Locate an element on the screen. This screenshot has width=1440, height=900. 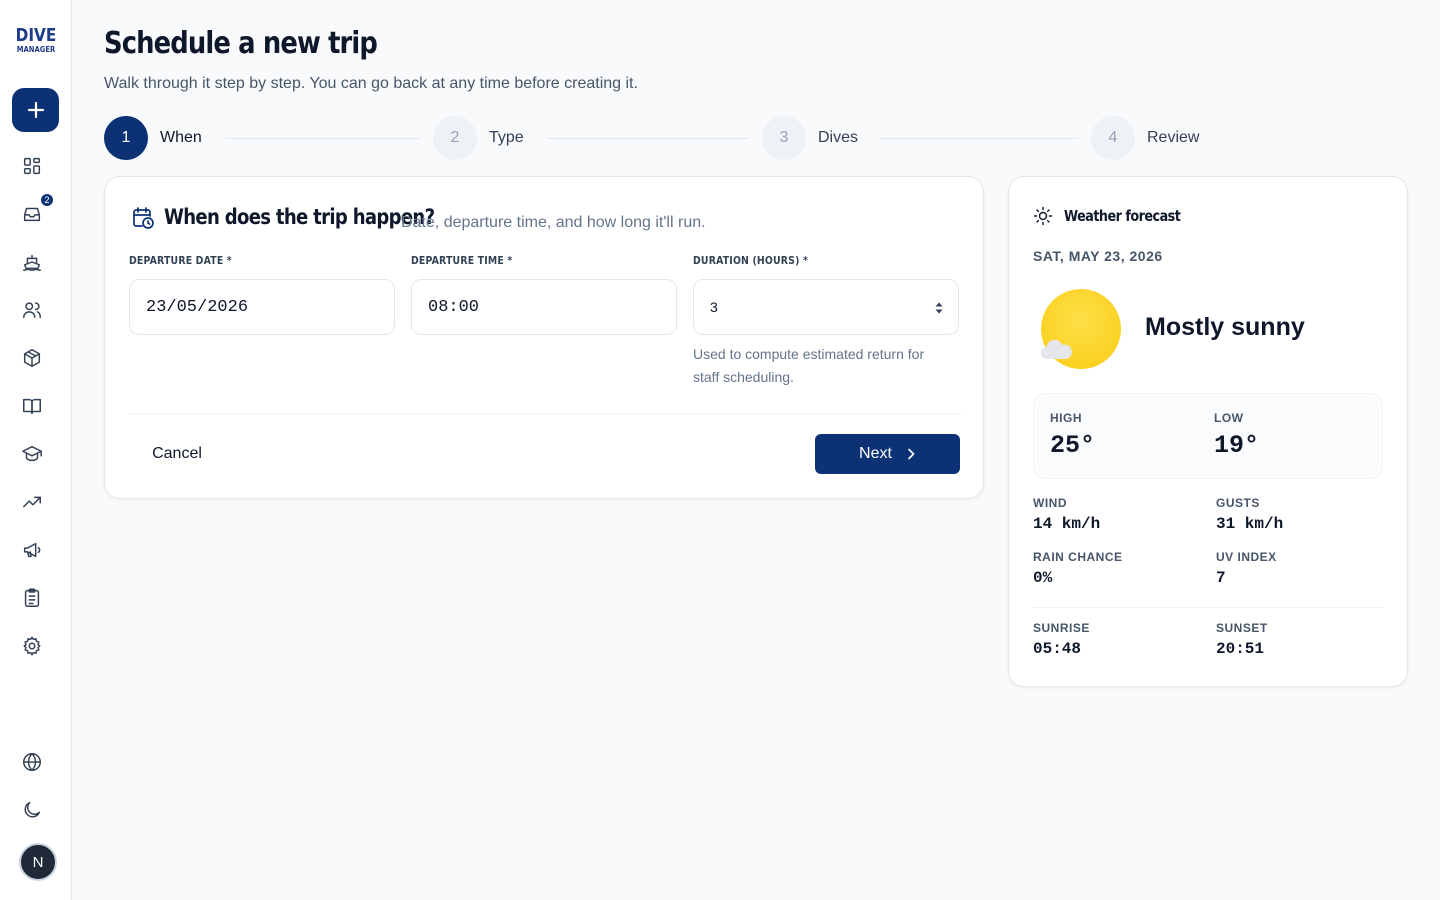
cancel-button: Cancel is located at coordinates (177, 454).